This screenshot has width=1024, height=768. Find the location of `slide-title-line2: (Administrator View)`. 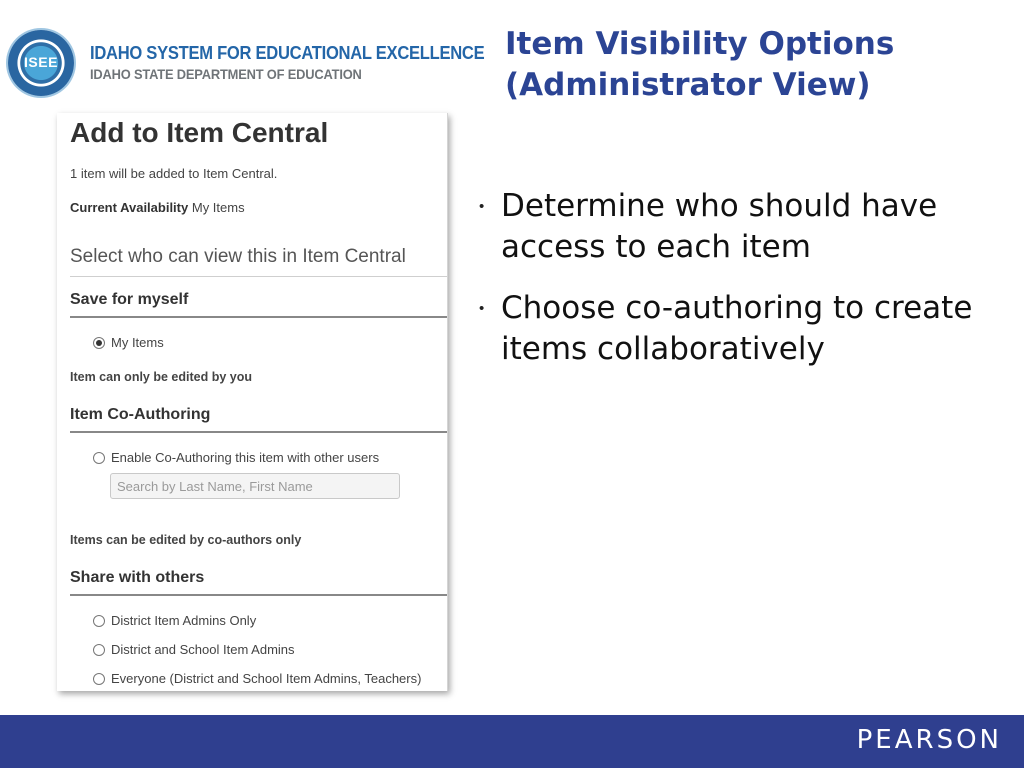

slide-title-line2: (Administrator View) is located at coordinates (688, 85).